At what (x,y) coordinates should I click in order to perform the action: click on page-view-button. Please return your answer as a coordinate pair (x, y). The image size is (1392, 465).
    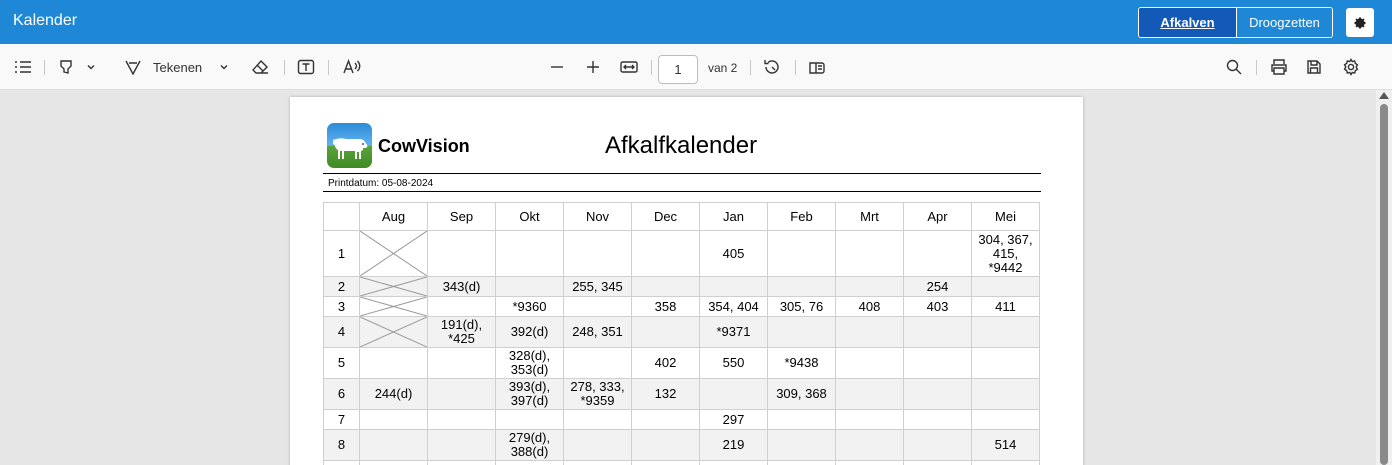
    Looking at the image, I should click on (817, 67).